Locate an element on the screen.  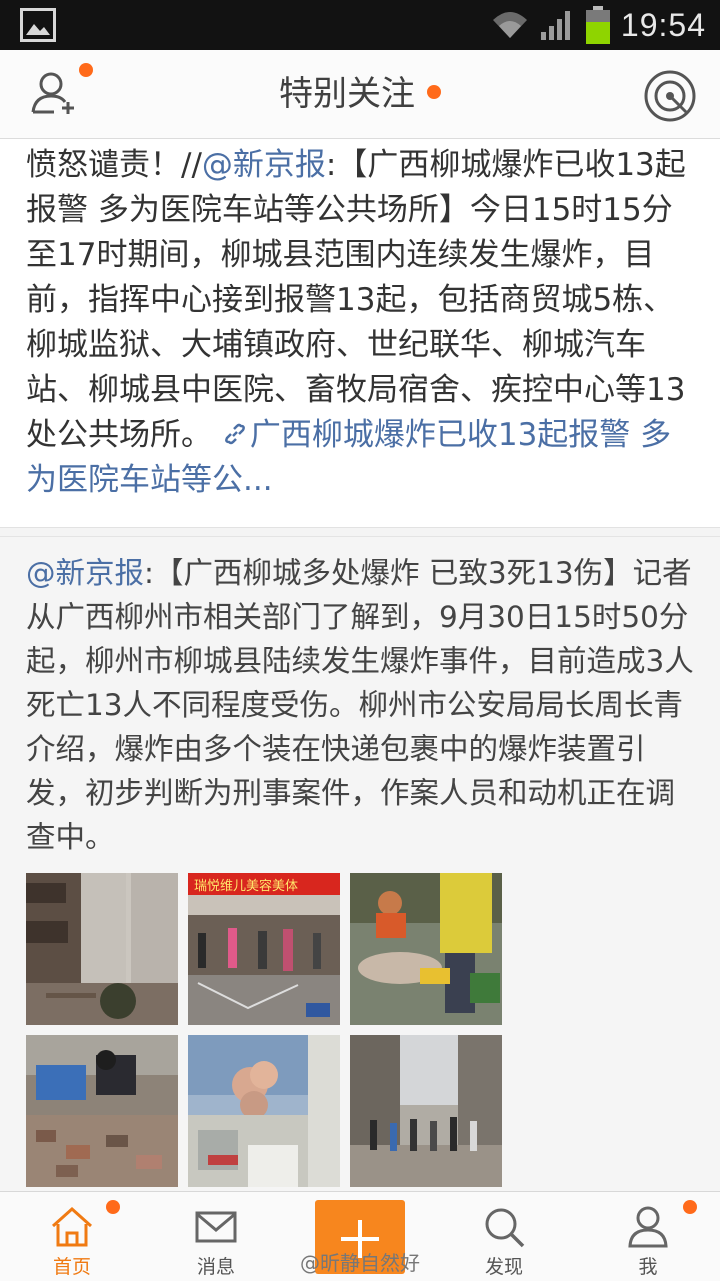
injured-person-photo is located at coordinates (426, 949).